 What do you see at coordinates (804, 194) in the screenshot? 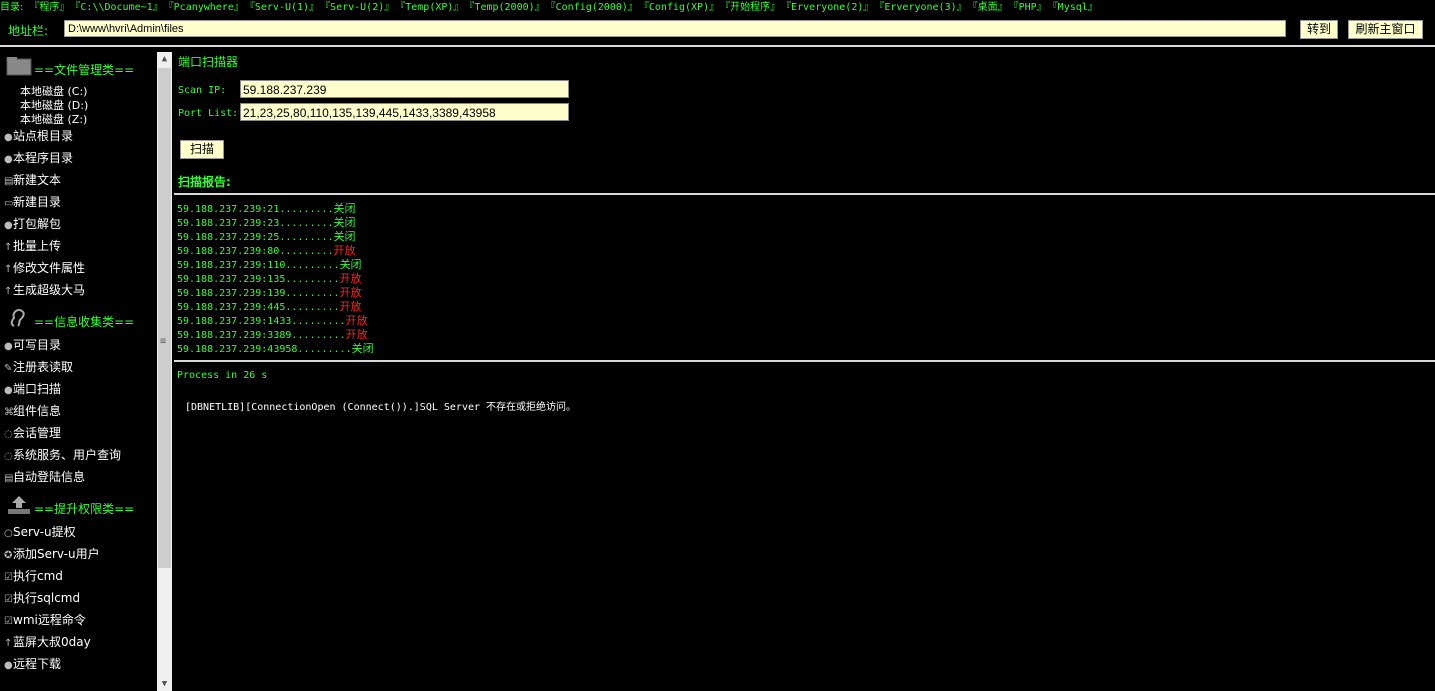
I see `report-divider-top` at bounding box center [804, 194].